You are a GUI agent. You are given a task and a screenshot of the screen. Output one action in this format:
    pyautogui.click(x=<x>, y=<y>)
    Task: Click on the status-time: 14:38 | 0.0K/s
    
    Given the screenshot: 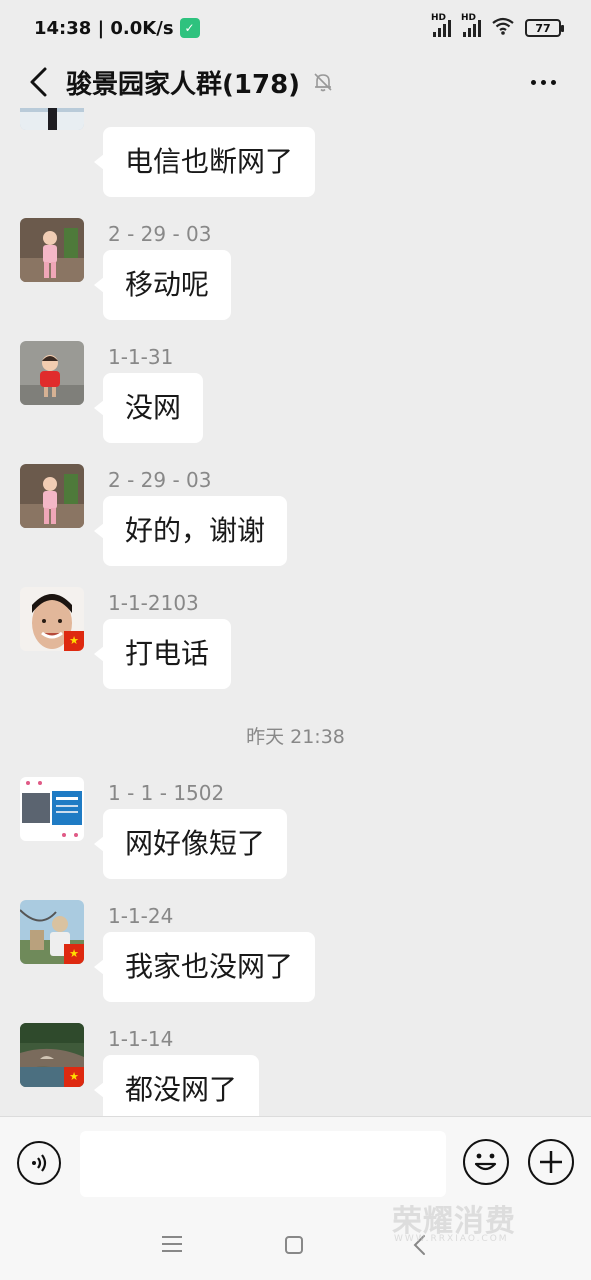 What is the action you would take?
    pyautogui.click(x=104, y=28)
    